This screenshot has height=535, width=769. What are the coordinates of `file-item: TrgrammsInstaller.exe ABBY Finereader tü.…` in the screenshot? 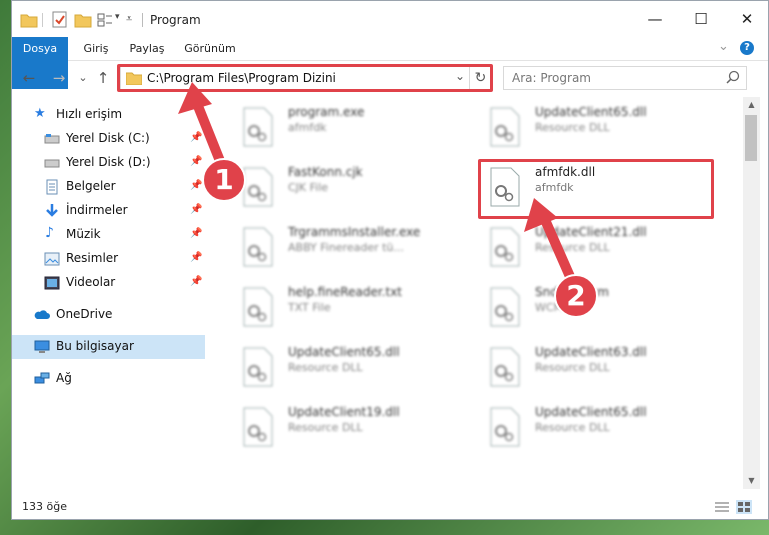 It's located at (350, 247).